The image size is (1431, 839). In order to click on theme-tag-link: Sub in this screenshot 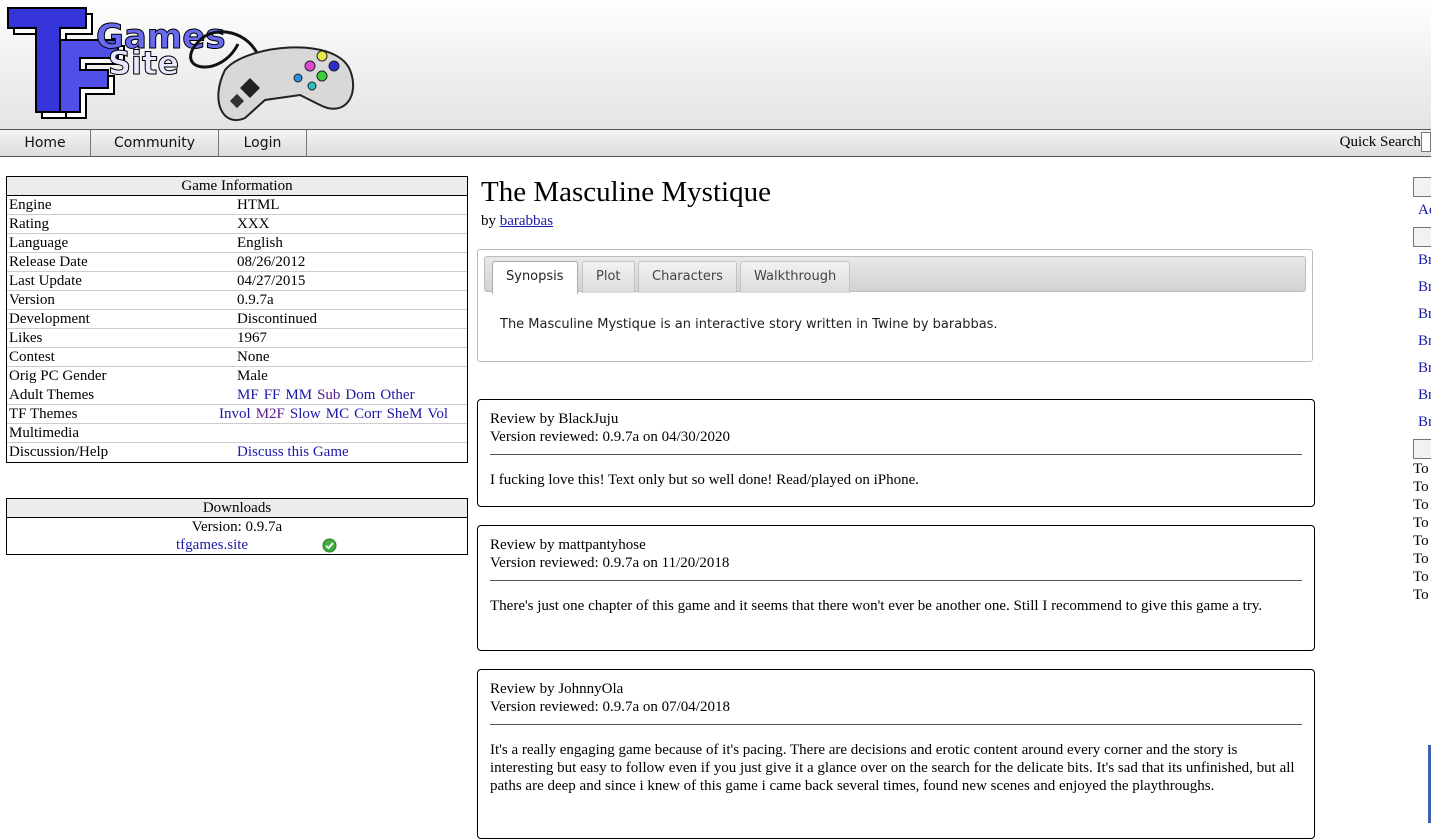, I will do `click(328, 395)`.